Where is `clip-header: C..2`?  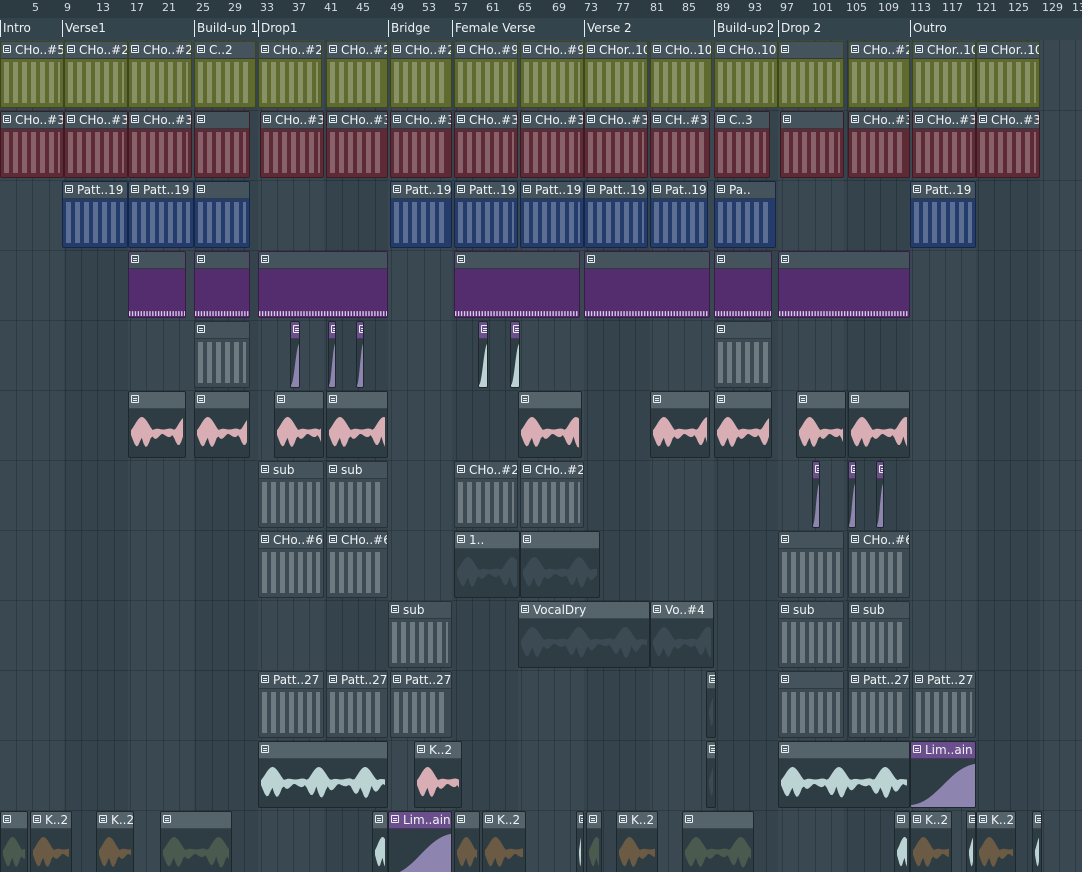 clip-header: C..2 is located at coordinates (225, 50).